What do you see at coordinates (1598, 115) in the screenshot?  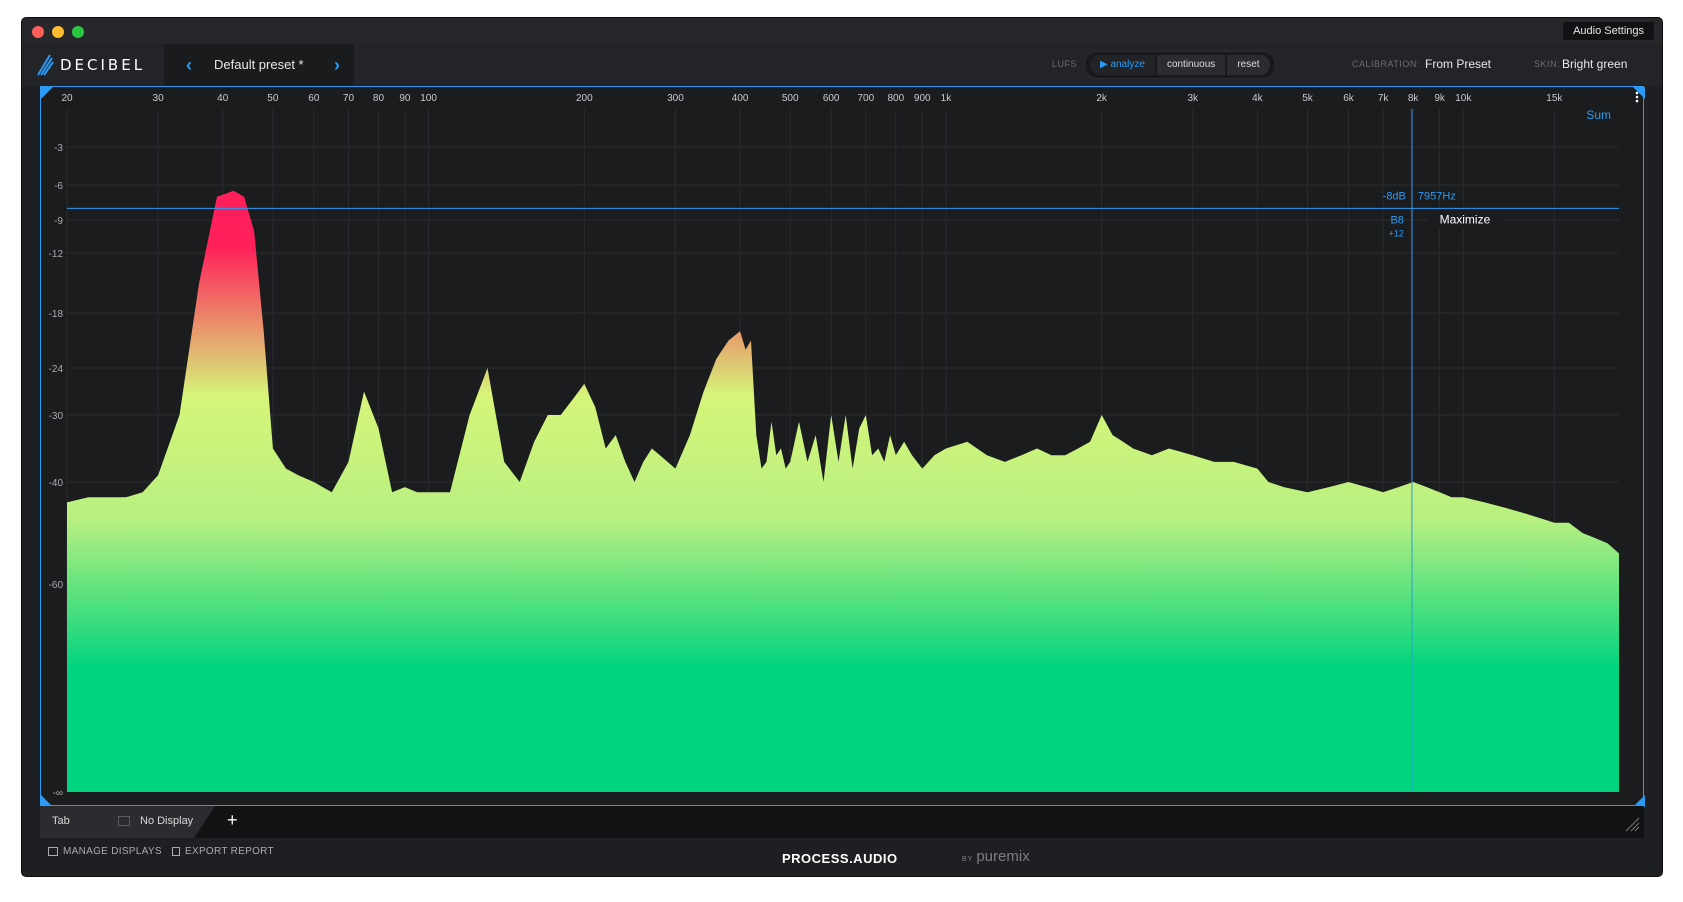 I see `sum-channel-label: Sum` at bounding box center [1598, 115].